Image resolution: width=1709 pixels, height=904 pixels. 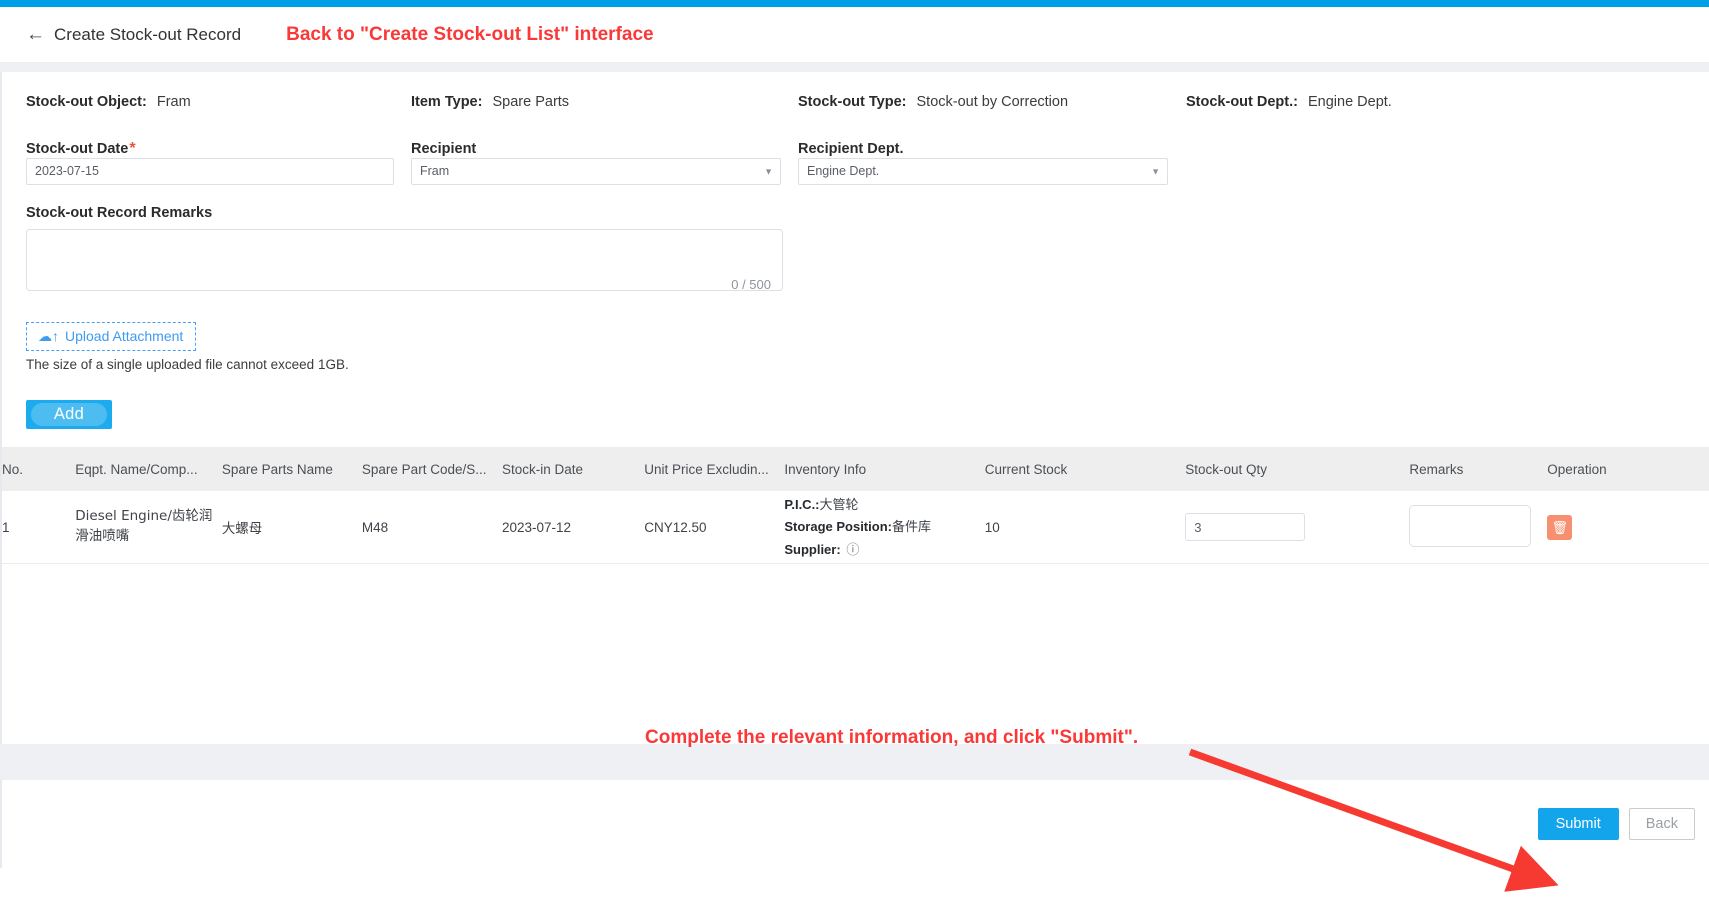 I want to click on cell-stock-out-qty, so click(x=1297, y=527).